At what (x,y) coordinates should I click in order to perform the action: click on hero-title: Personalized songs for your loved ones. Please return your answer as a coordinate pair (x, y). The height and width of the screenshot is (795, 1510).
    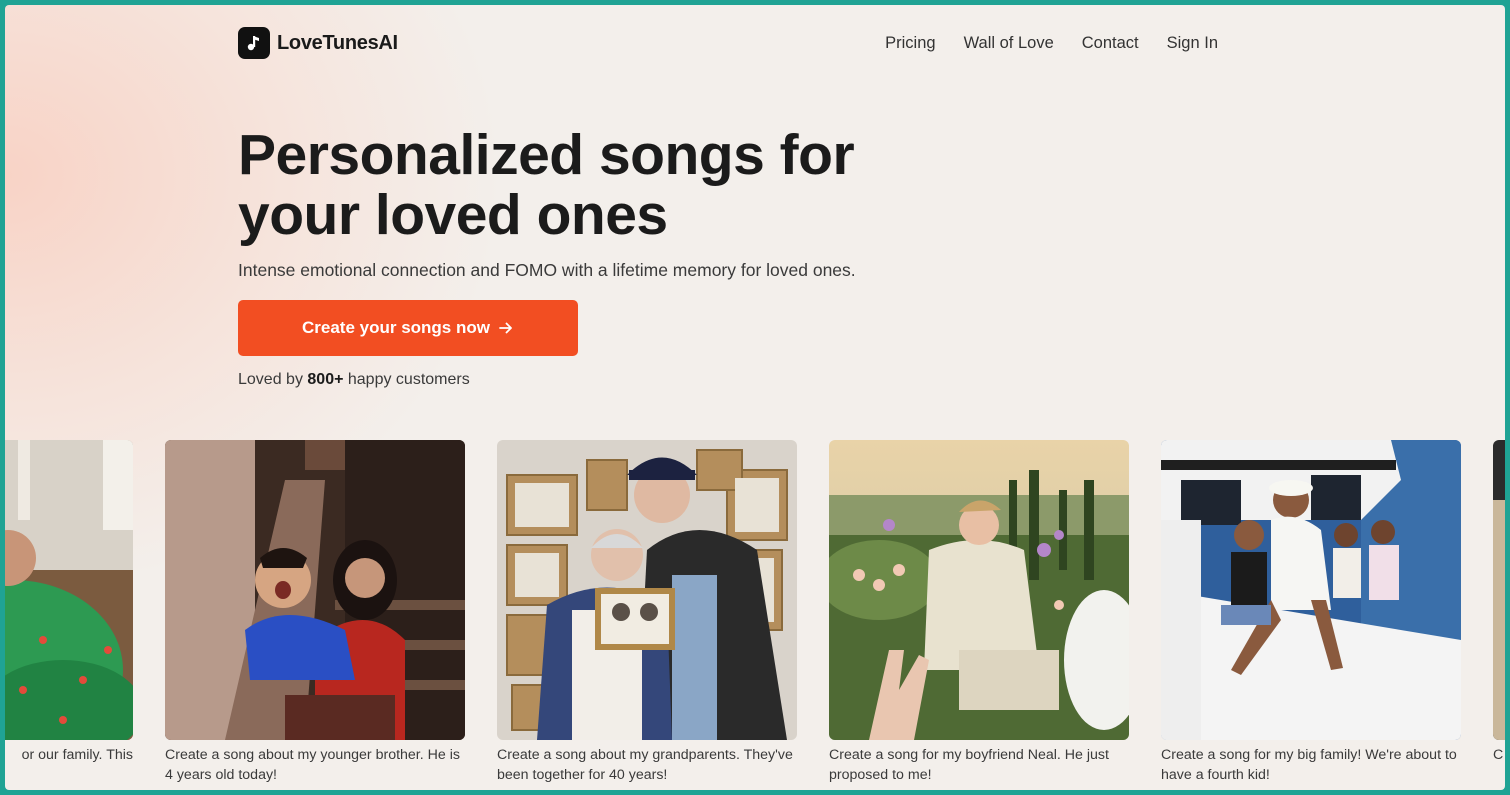
    Looking at the image, I should click on (618, 185).